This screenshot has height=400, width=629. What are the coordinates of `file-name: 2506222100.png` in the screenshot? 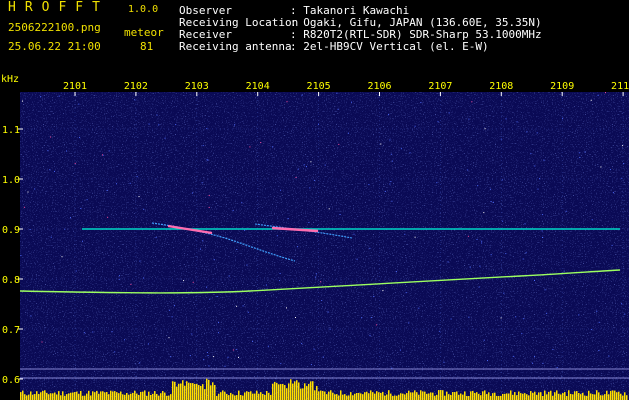 It's located at (54, 27).